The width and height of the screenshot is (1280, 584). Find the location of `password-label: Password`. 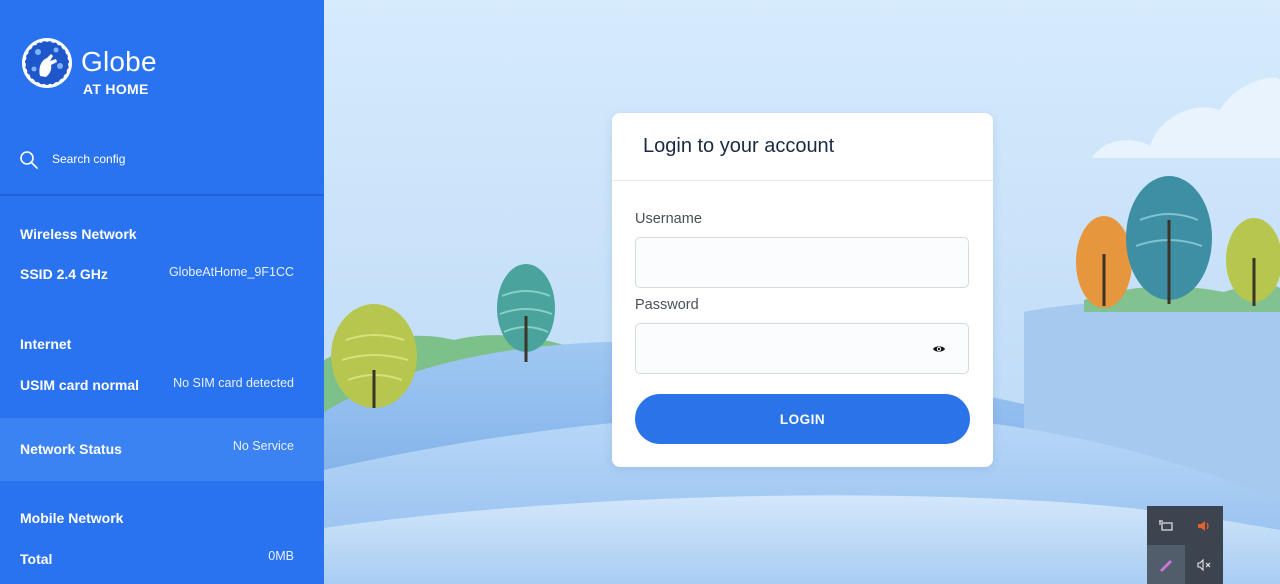

password-label: Password is located at coordinates (667, 305).